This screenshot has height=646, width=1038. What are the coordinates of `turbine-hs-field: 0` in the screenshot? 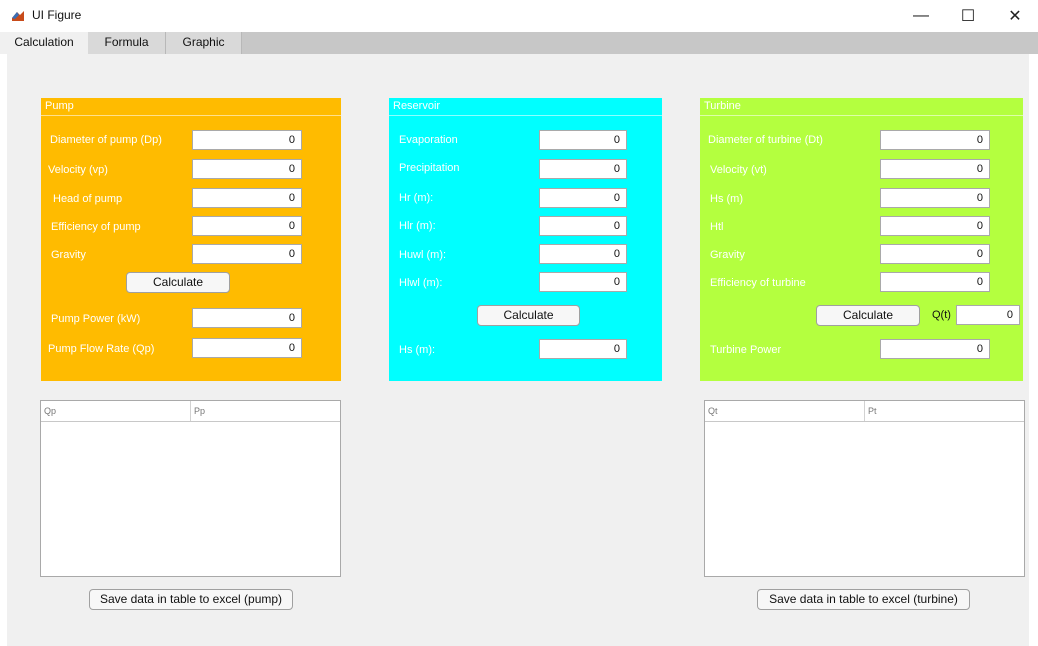 It's located at (935, 198).